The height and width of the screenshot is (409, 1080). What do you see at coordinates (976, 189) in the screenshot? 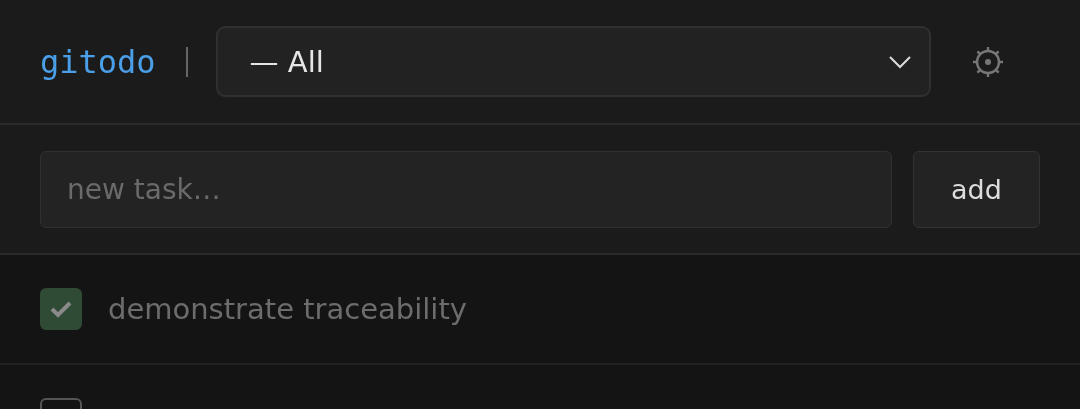
I see `add-button: add` at bounding box center [976, 189].